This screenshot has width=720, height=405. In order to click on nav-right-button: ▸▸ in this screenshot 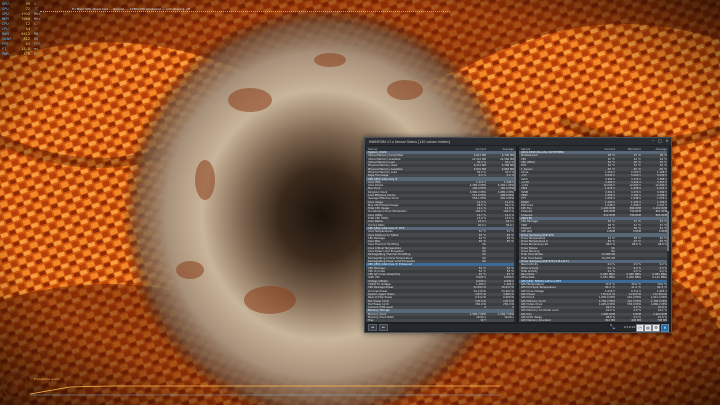, I will do `click(383, 327)`.